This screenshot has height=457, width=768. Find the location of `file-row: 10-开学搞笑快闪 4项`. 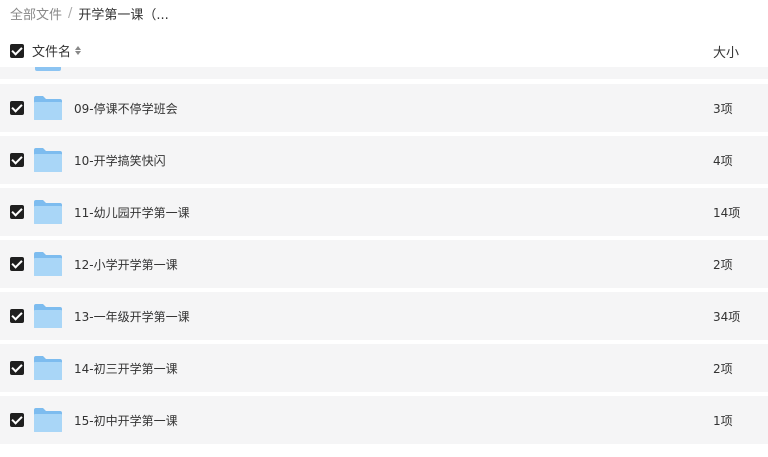

file-row: 10-开学搞笑快闪 4项 is located at coordinates (384, 160).